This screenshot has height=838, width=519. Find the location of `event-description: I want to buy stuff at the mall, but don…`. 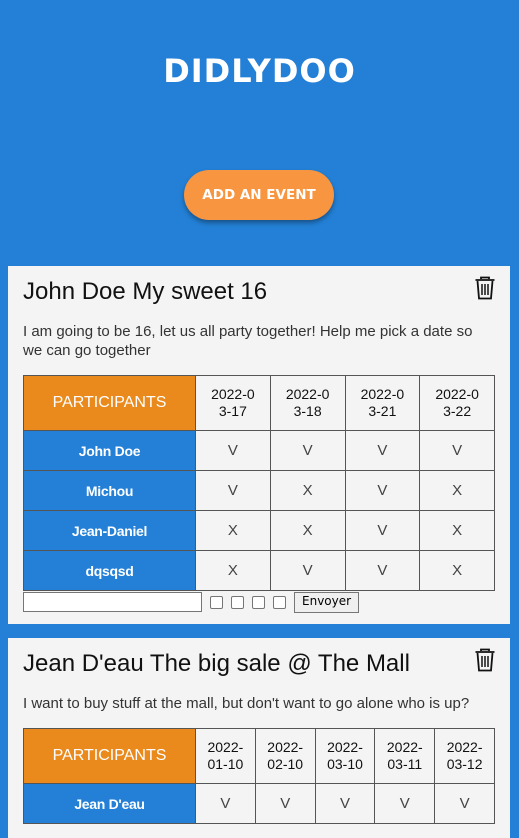

event-description: I want to buy stuff at the mall, but don… is located at coordinates (246, 703).